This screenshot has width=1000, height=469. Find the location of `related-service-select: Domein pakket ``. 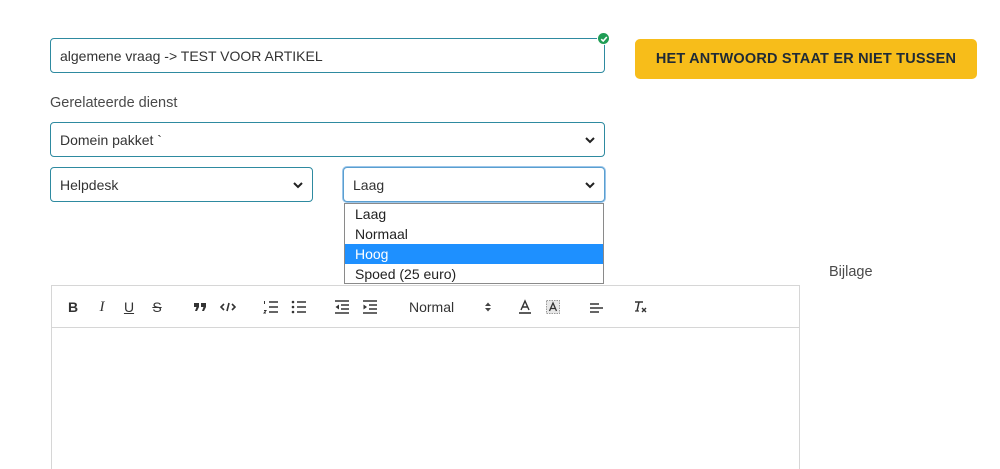

related-service-select: Domein pakket ` is located at coordinates (327, 139).